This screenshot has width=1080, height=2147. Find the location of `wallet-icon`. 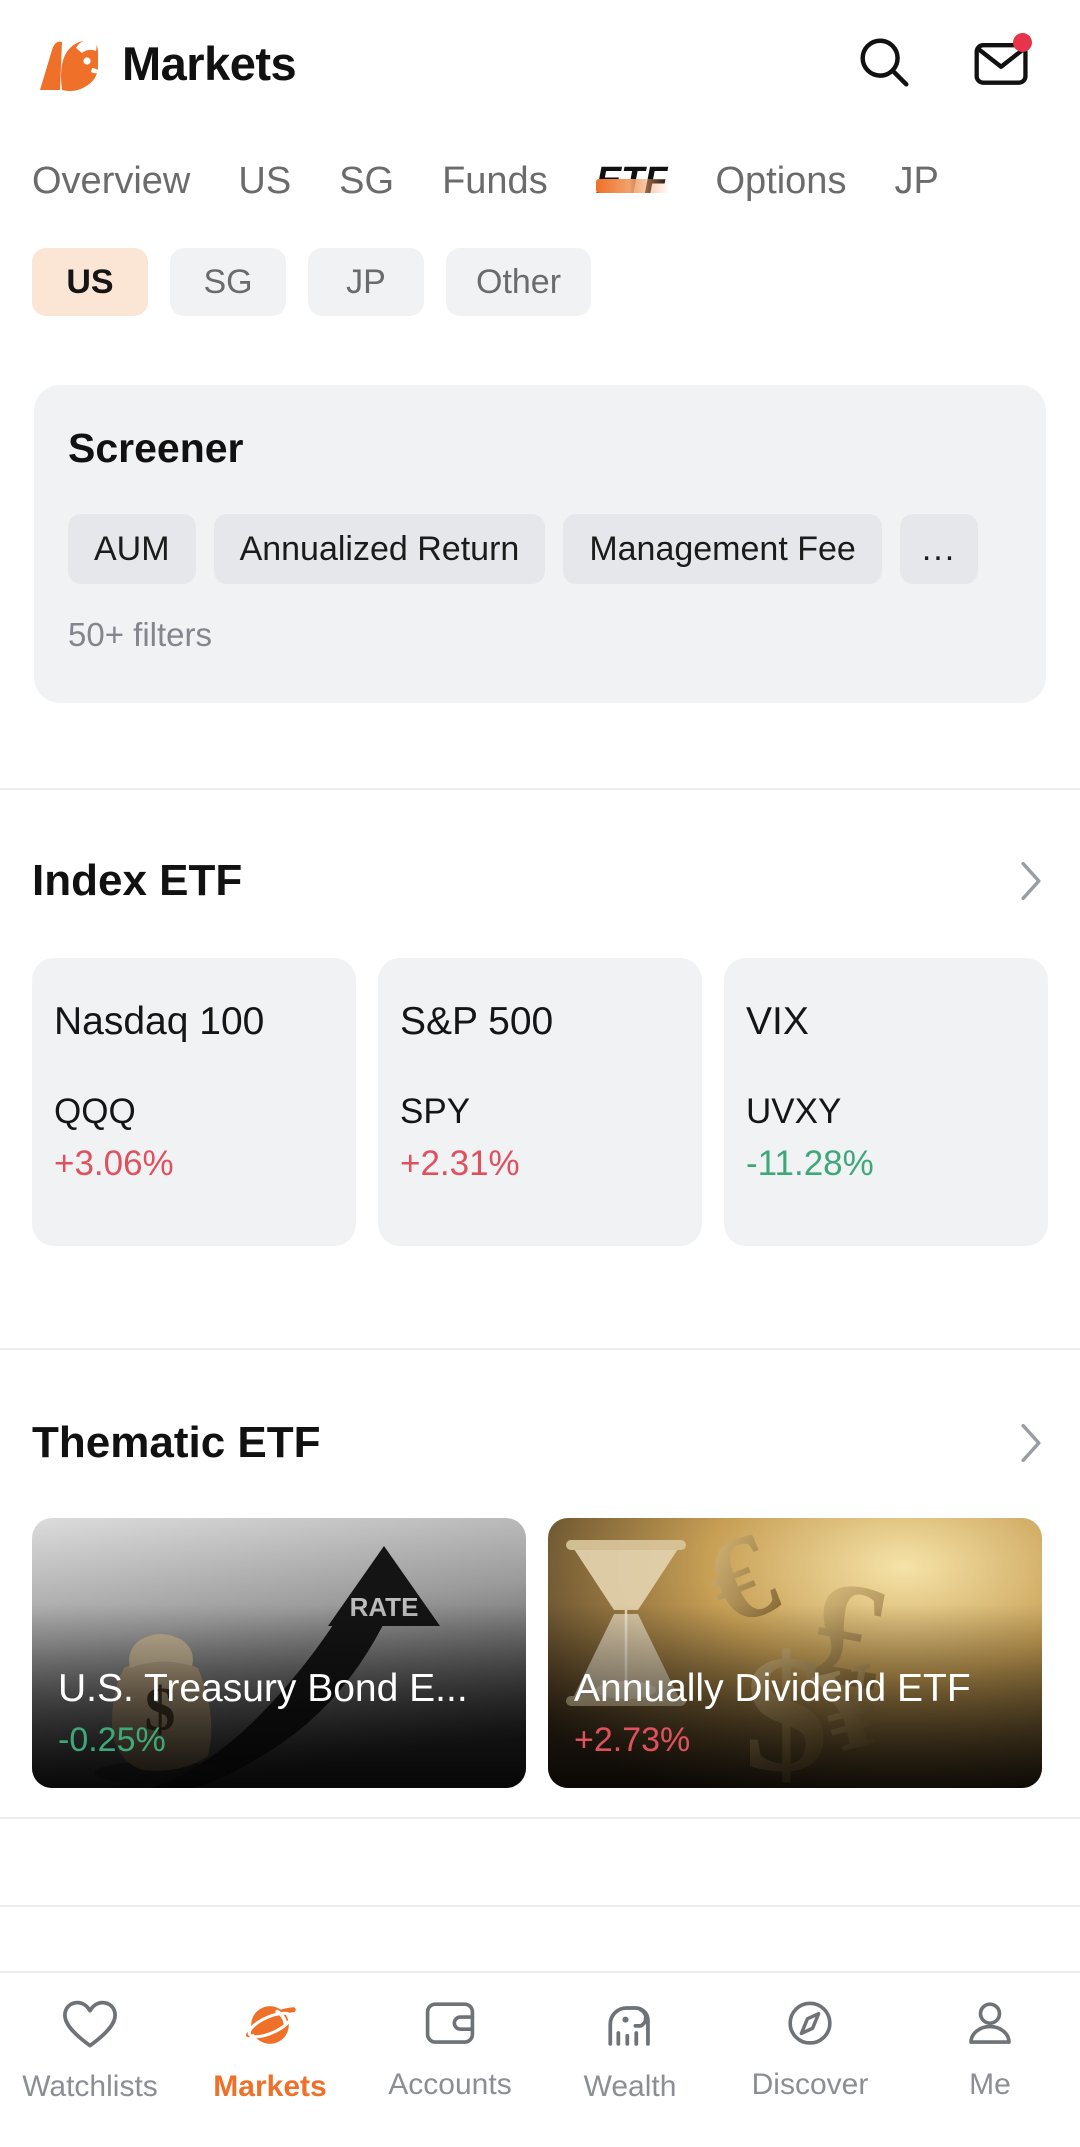

wallet-icon is located at coordinates (450, 2026).